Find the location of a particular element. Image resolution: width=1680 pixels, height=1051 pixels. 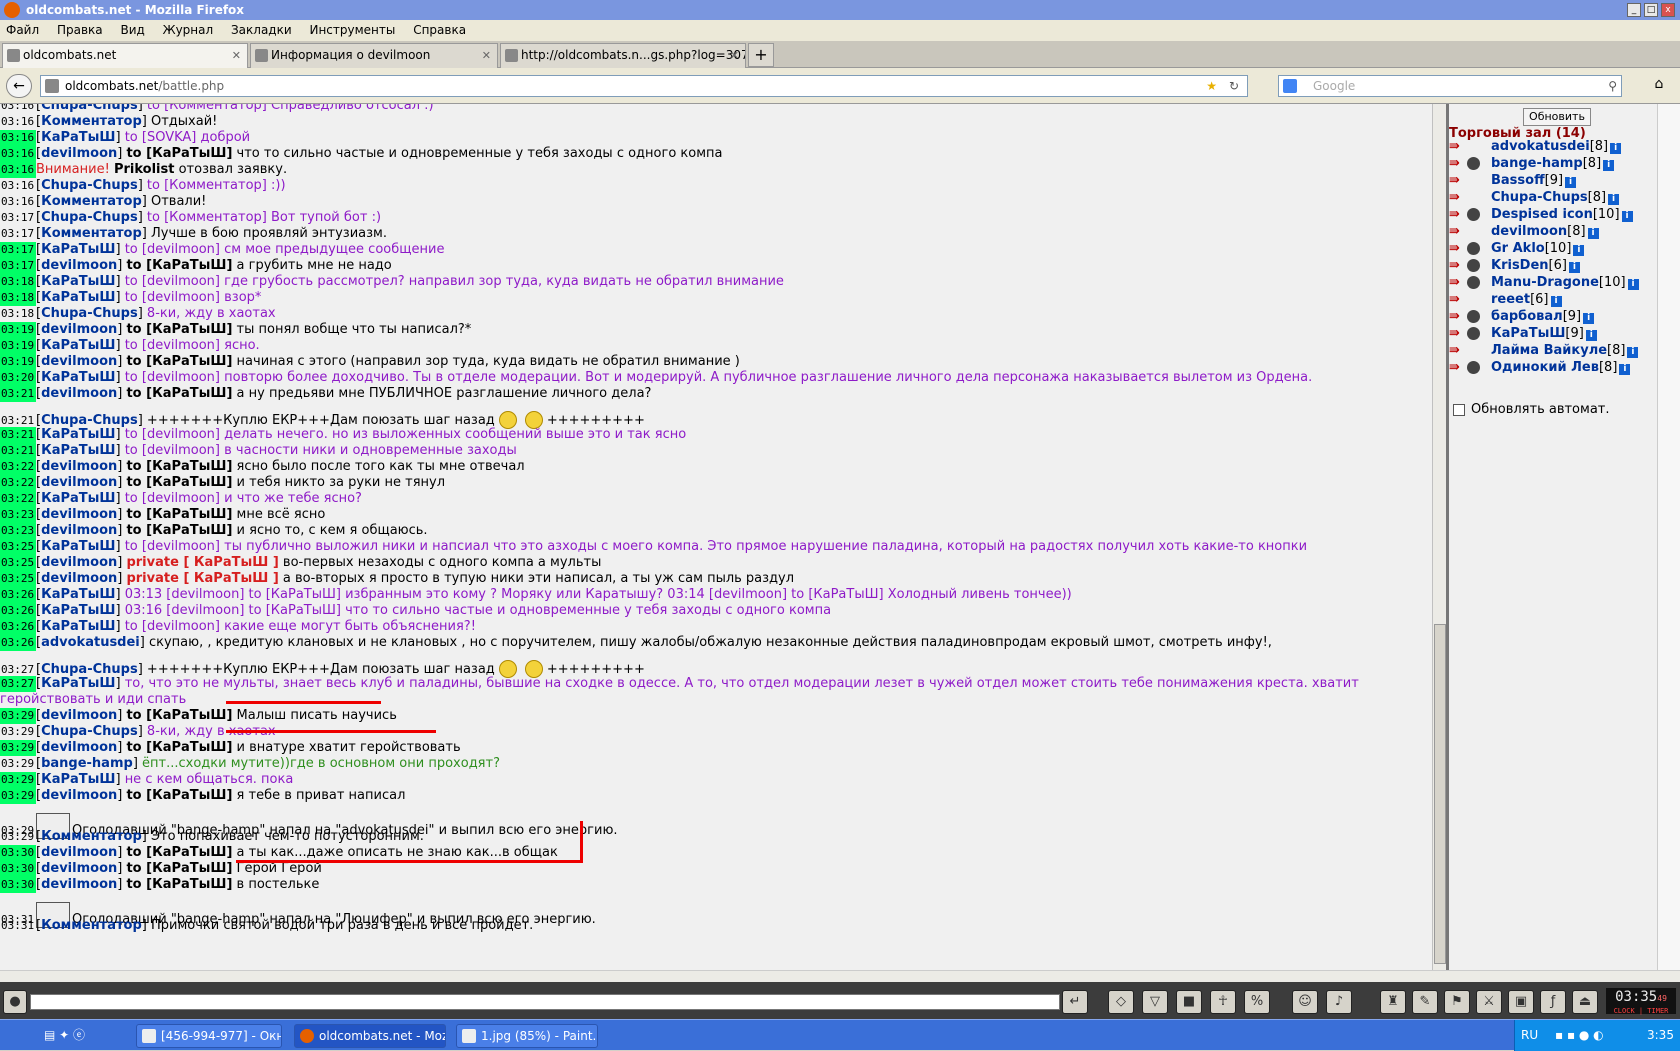

maximize-button: □ is located at coordinates (1651, 10).